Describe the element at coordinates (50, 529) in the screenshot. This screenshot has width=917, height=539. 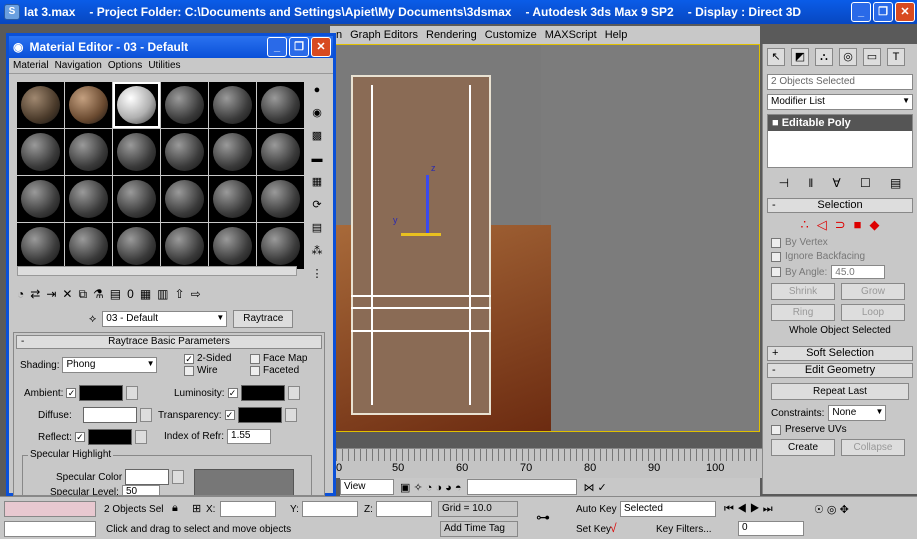
I see `maxscript-output-field` at that location.